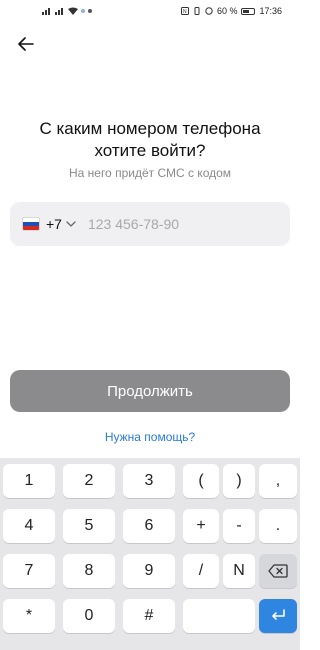 This screenshot has height=650, width=320. What do you see at coordinates (29, 571) in the screenshot?
I see `key-7: 7` at bounding box center [29, 571].